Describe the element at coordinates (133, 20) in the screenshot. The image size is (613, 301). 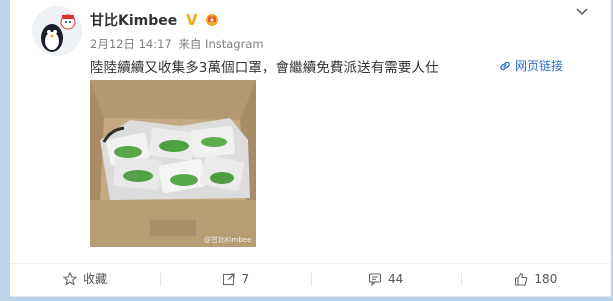
I see `username: 甘比Kimbee` at that location.